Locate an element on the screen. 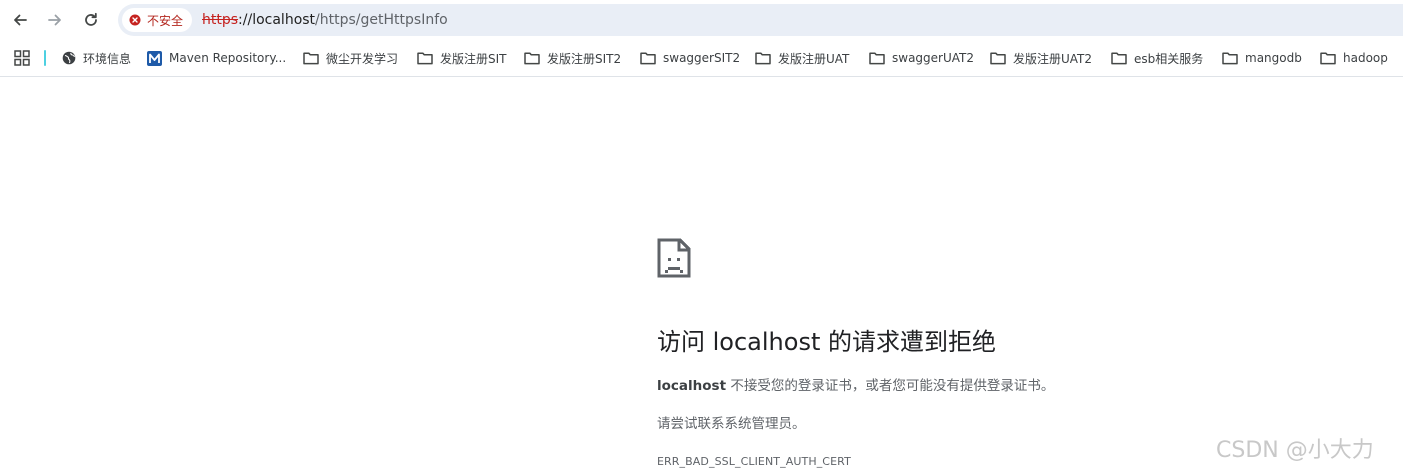  bookmarks-divider is located at coordinates (45, 58).